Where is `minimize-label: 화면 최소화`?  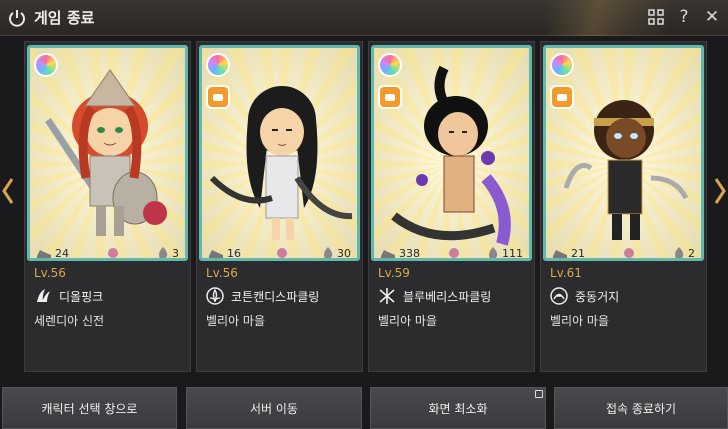 minimize-label: 화면 최소화 is located at coordinates (458, 408).